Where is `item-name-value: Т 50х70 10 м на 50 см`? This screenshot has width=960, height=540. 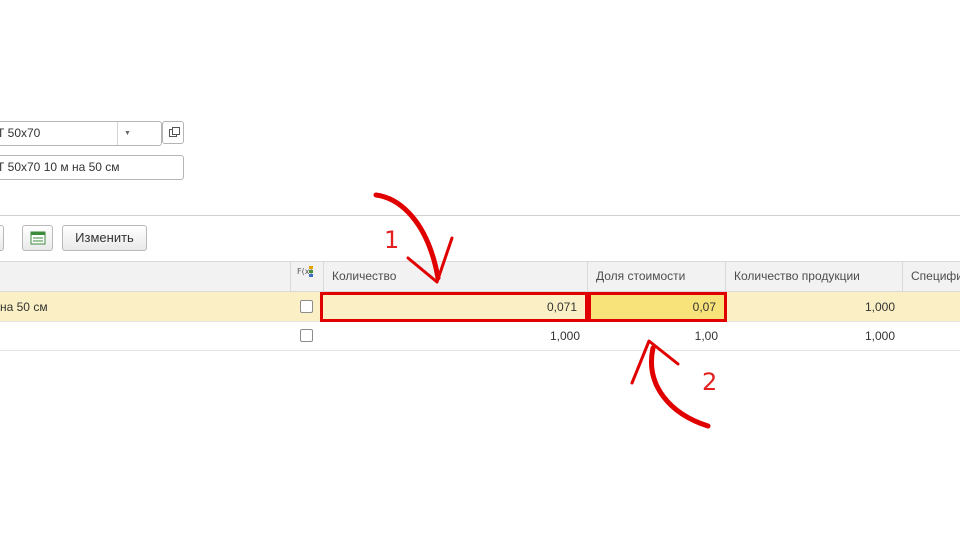
item-name-value: Т 50х70 10 м на 50 см is located at coordinates (60, 167).